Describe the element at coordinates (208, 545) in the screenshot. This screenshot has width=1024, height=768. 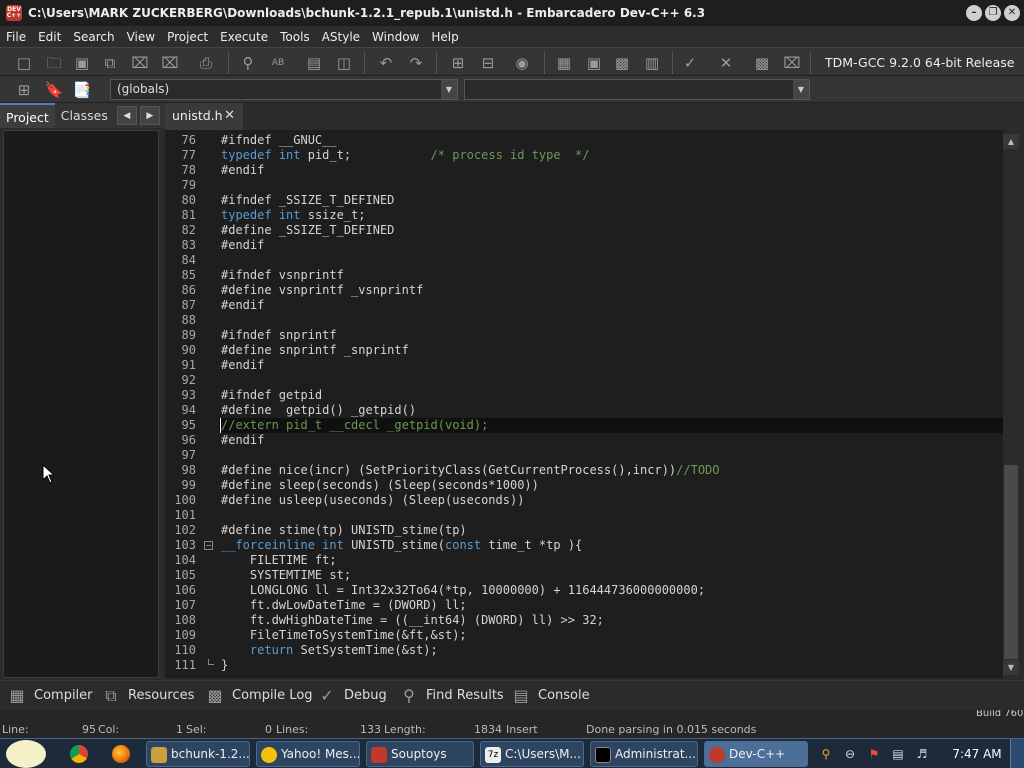
I see `fold-marker-icon: −` at that location.